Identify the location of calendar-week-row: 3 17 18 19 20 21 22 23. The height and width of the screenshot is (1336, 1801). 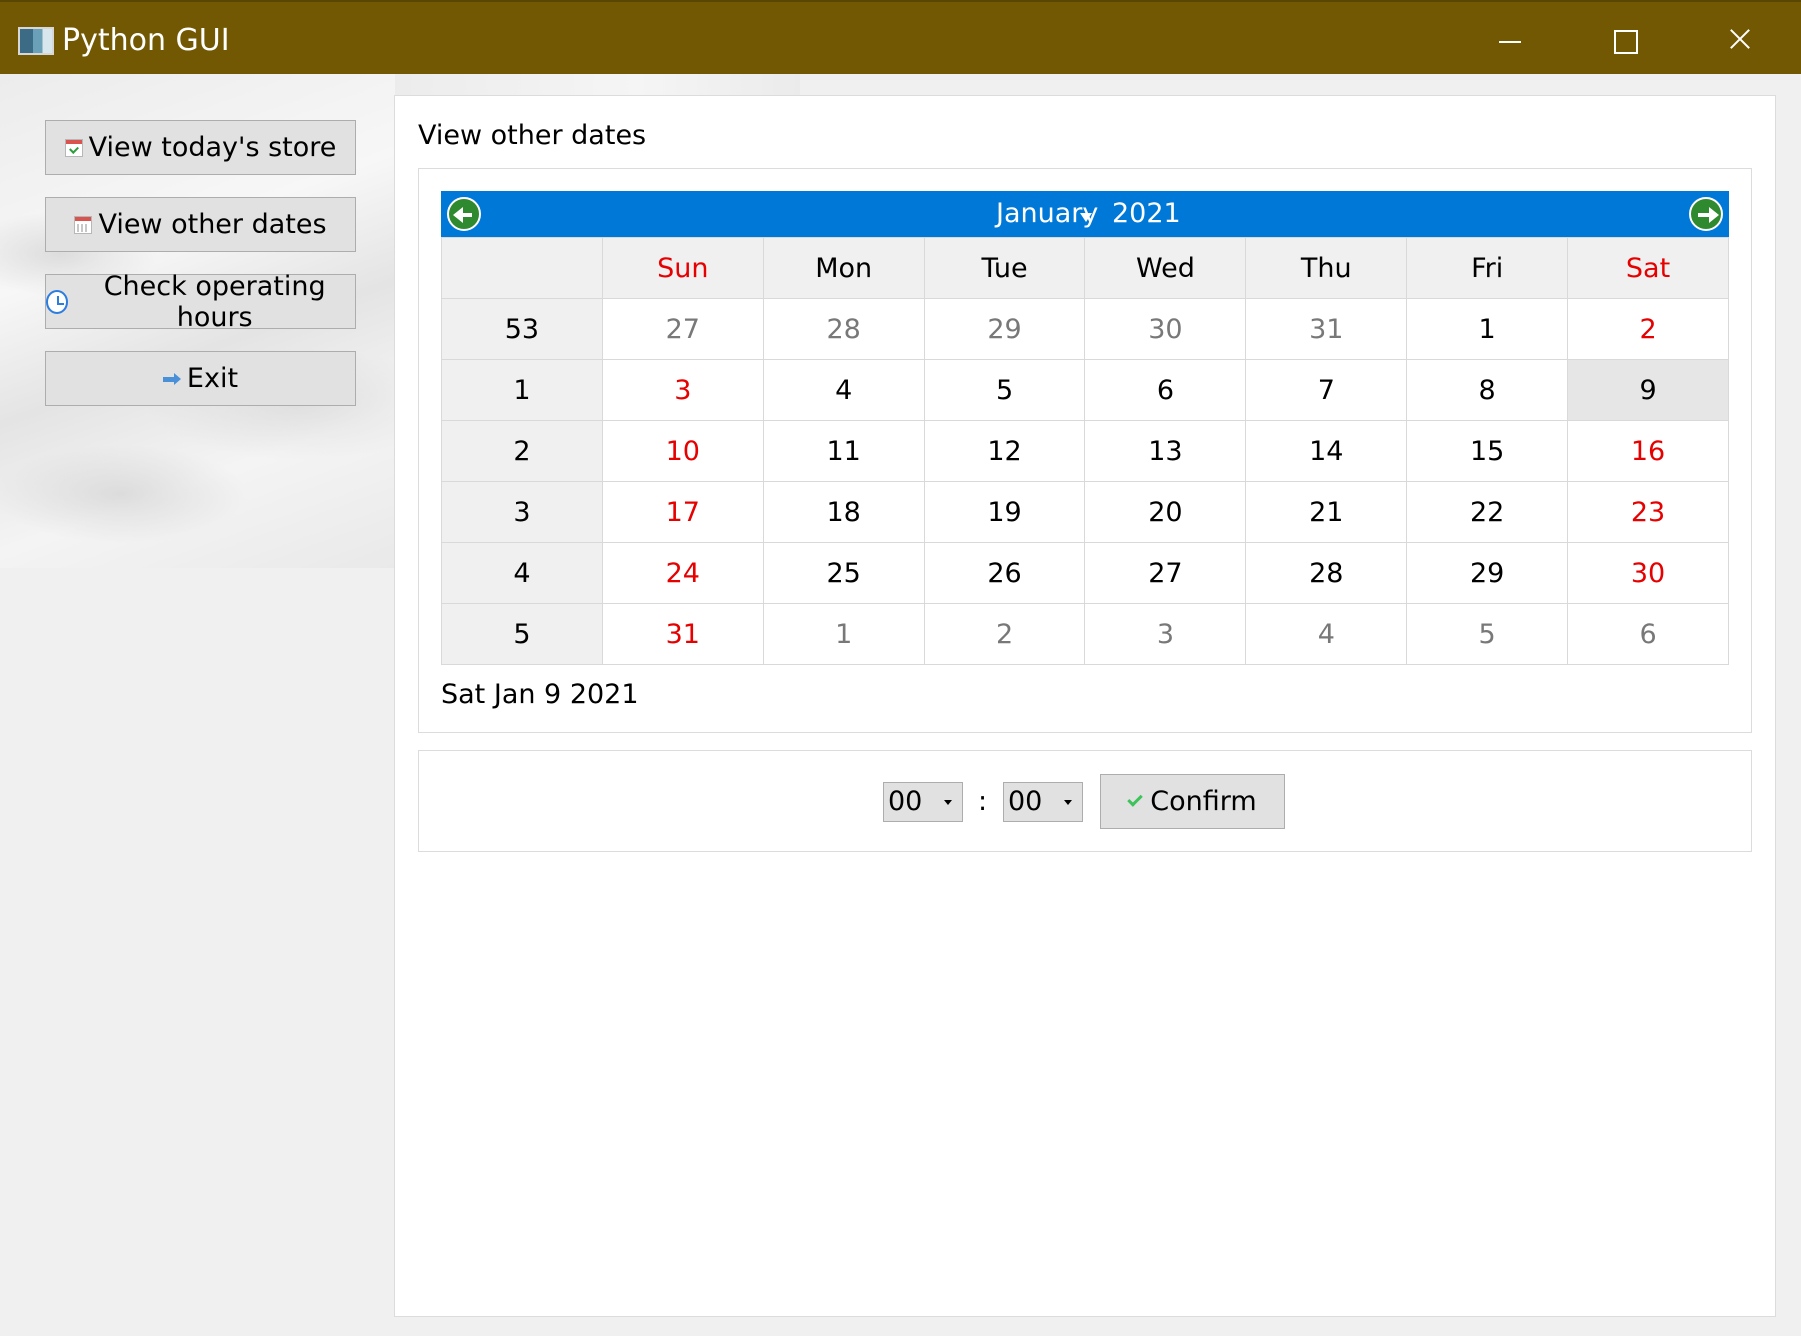
(1085, 512).